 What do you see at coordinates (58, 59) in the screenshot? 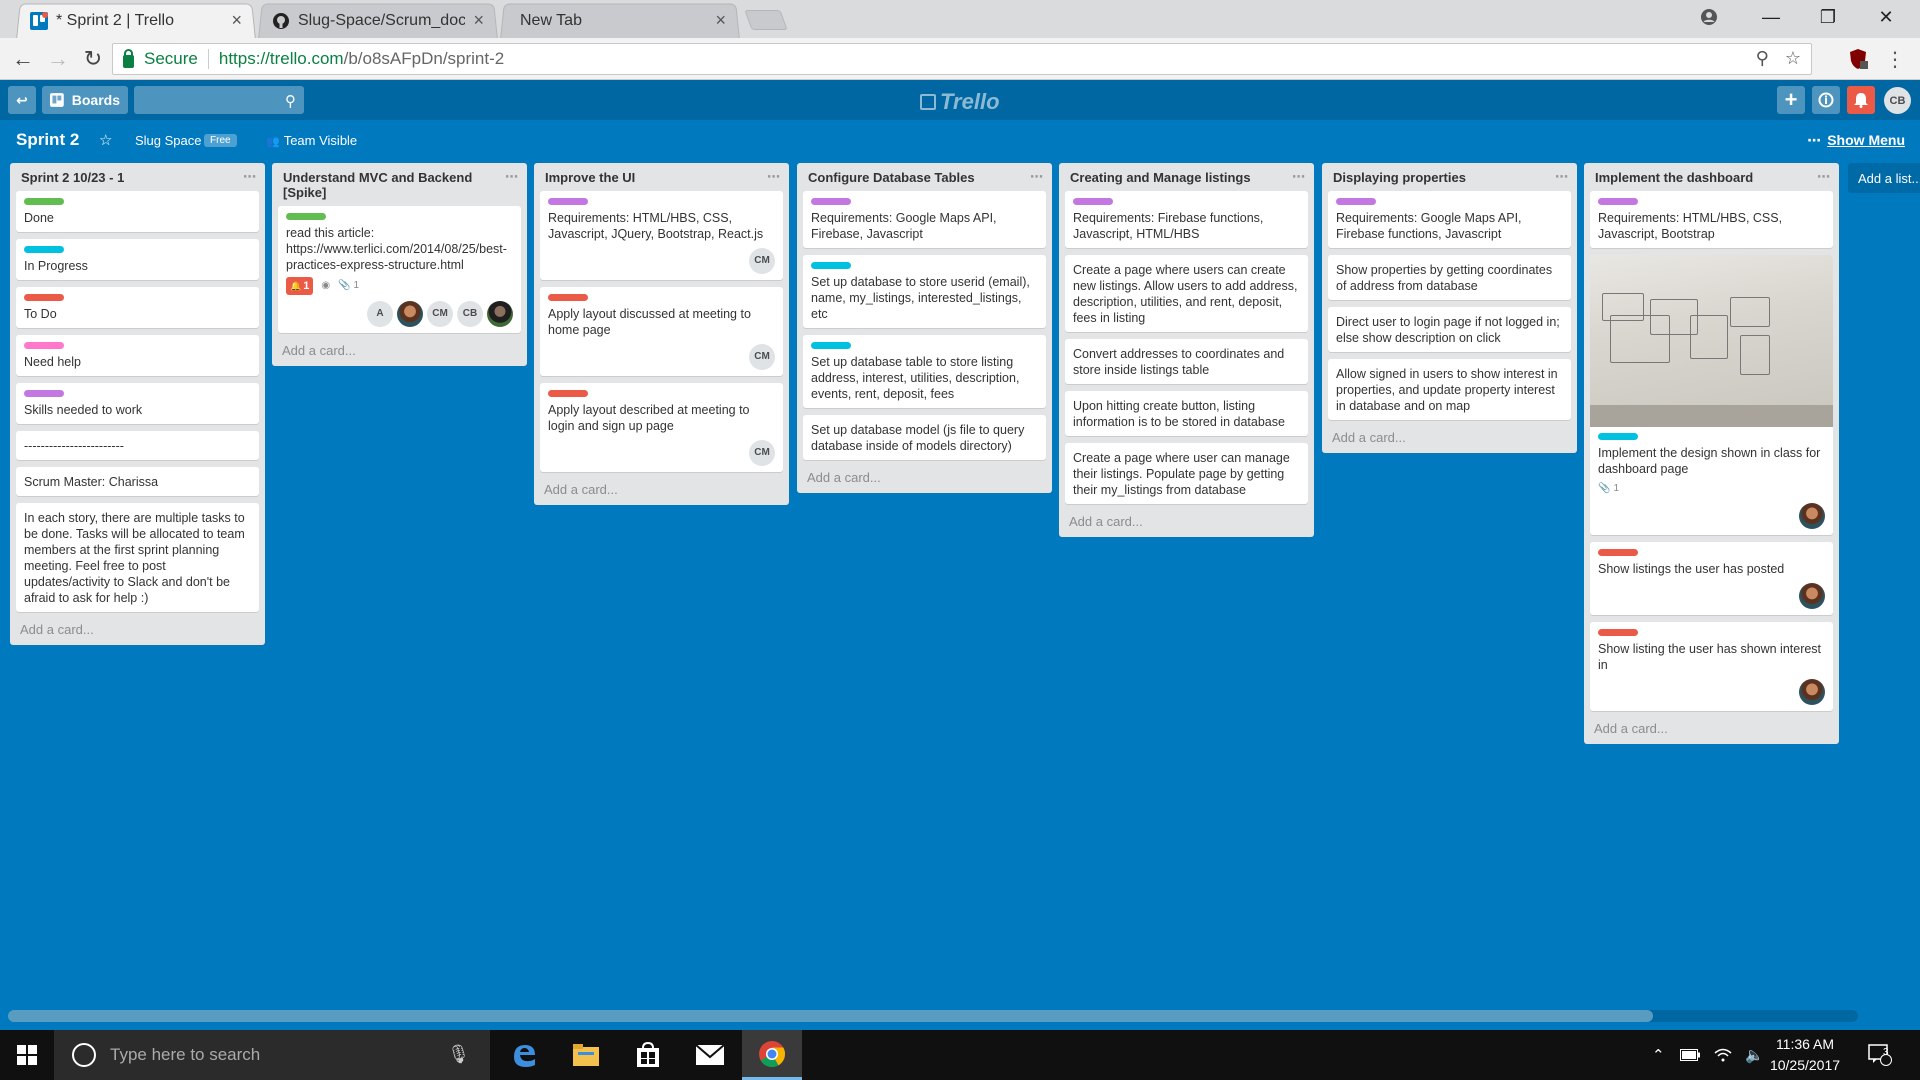
I see `forward-icon: →` at bounding box center [58, 59].